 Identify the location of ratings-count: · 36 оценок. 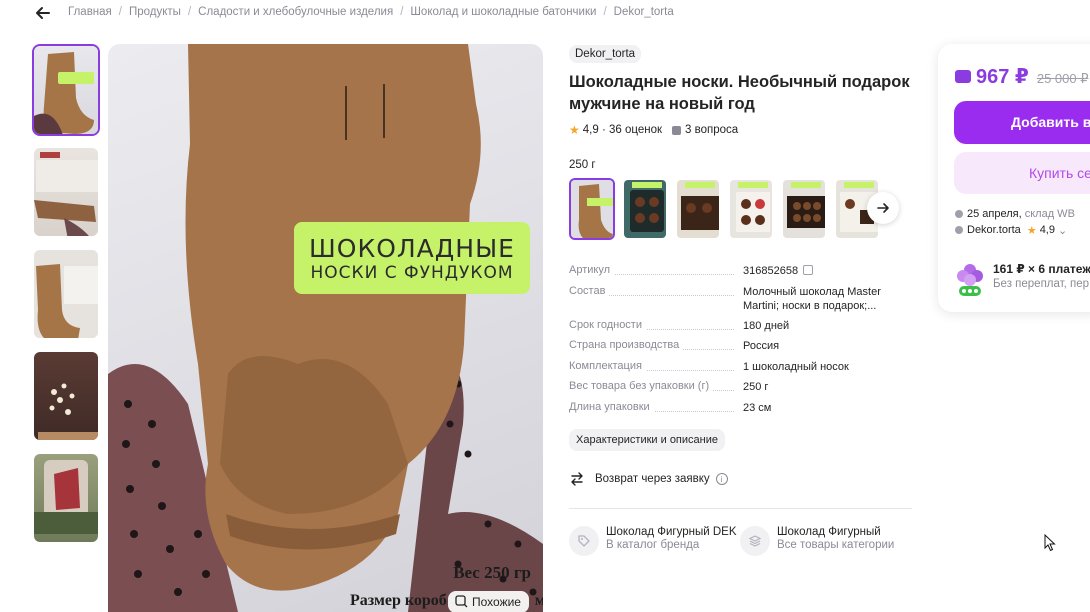
(632, 130).